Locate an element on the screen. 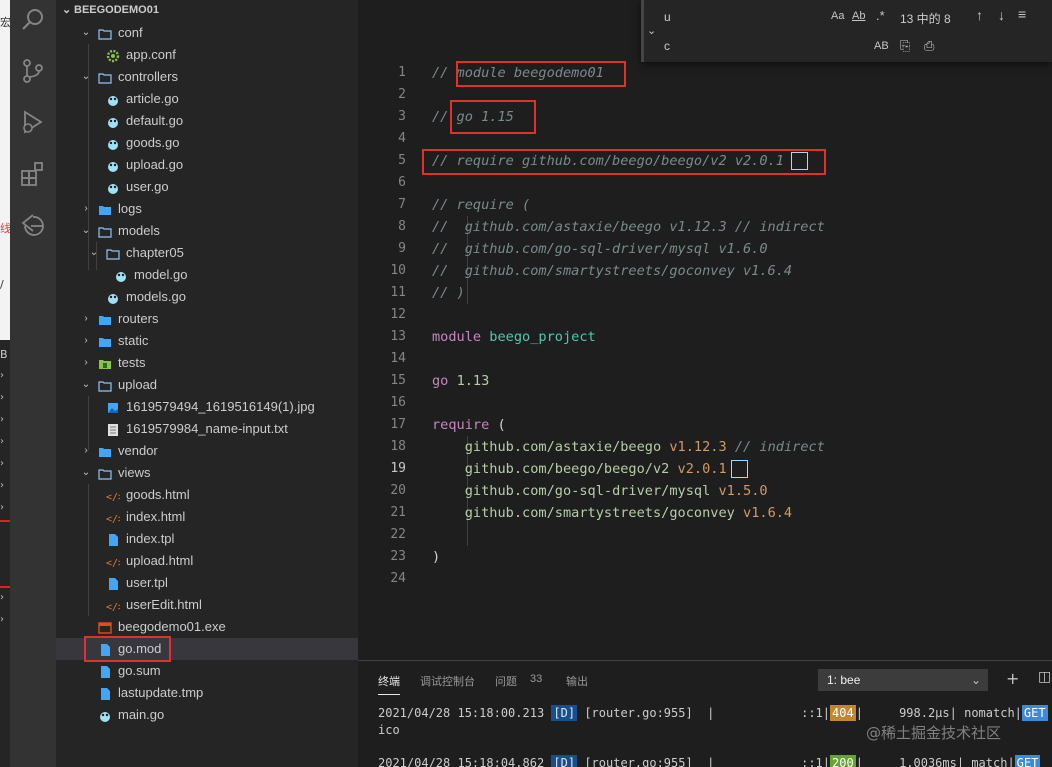  tree-item: upload.go is located at coordinates (207, 165).